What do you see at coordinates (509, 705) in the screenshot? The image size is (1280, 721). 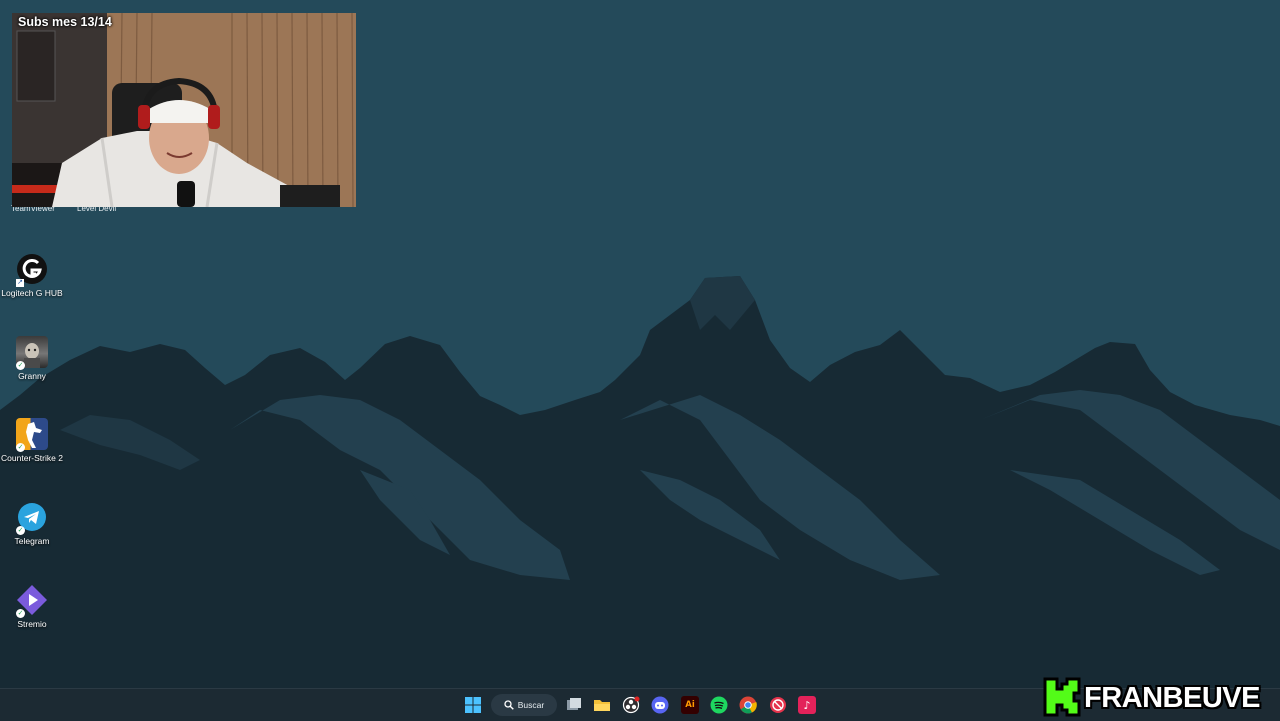 I see `search-icon` at bounding box center [509, 705].